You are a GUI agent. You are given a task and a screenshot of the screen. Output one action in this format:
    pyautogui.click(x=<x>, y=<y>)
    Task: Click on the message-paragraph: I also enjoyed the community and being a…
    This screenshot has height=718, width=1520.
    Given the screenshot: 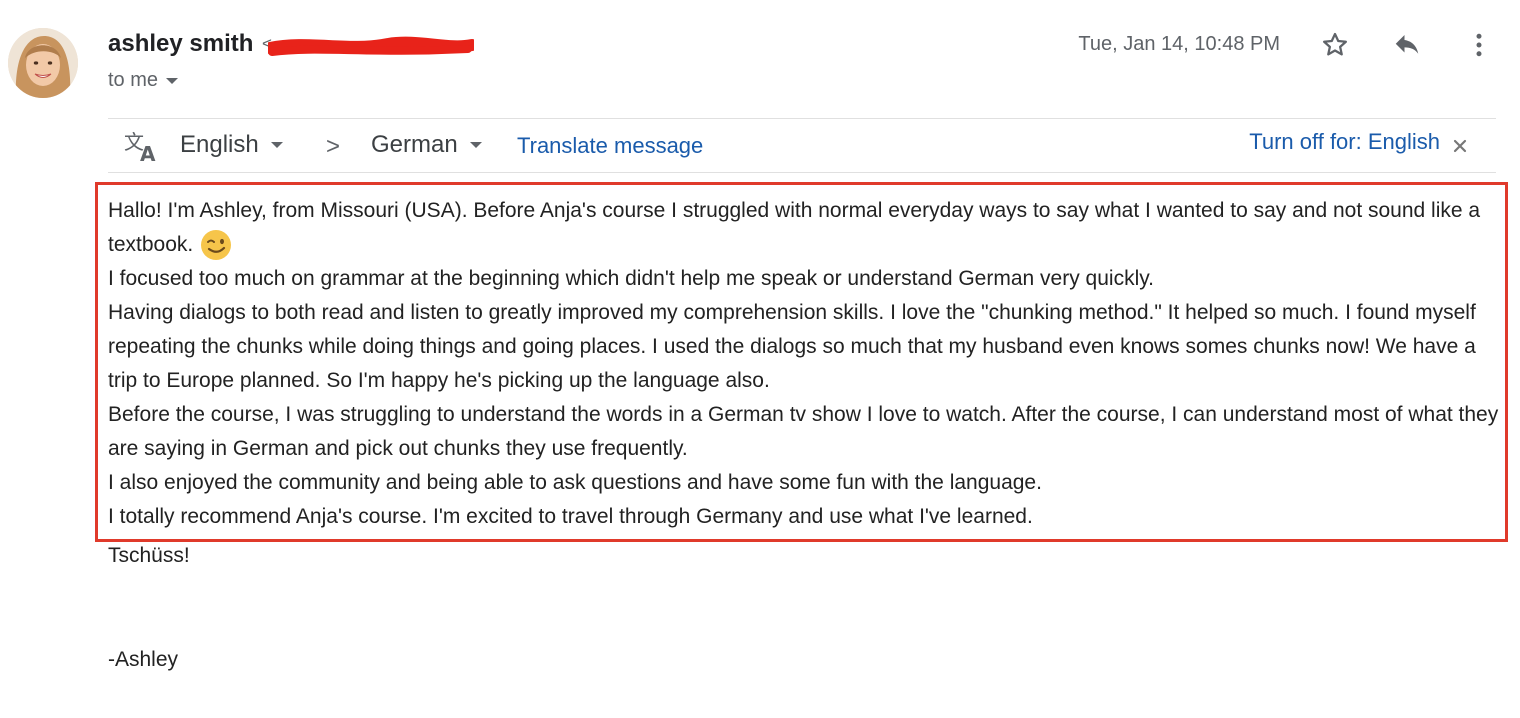 What is the action you would take?
    pyautogui.click(x=575, y=483)
    